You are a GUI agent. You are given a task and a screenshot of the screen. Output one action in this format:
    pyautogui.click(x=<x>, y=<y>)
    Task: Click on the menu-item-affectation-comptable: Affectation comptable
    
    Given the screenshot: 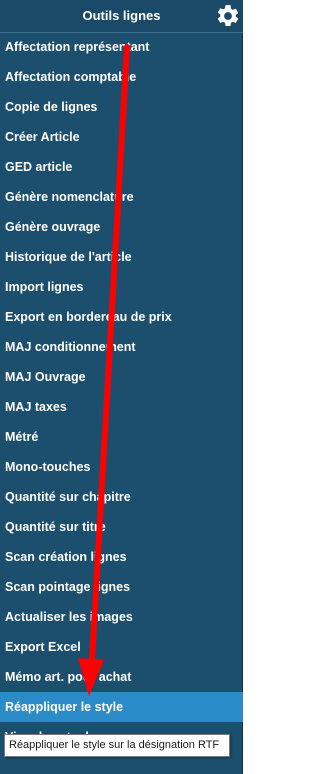 What is the action you would take?
    pyautogui.click(x=121, y=77)
    